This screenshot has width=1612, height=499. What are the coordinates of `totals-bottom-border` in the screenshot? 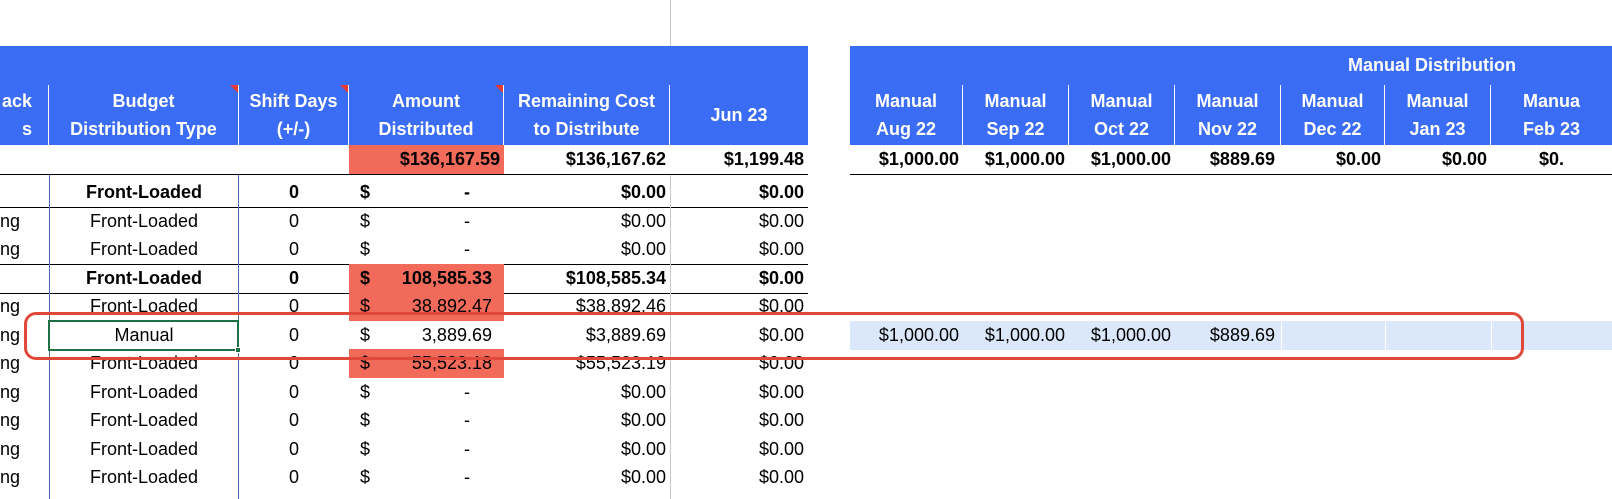 It's located at (404, 174).